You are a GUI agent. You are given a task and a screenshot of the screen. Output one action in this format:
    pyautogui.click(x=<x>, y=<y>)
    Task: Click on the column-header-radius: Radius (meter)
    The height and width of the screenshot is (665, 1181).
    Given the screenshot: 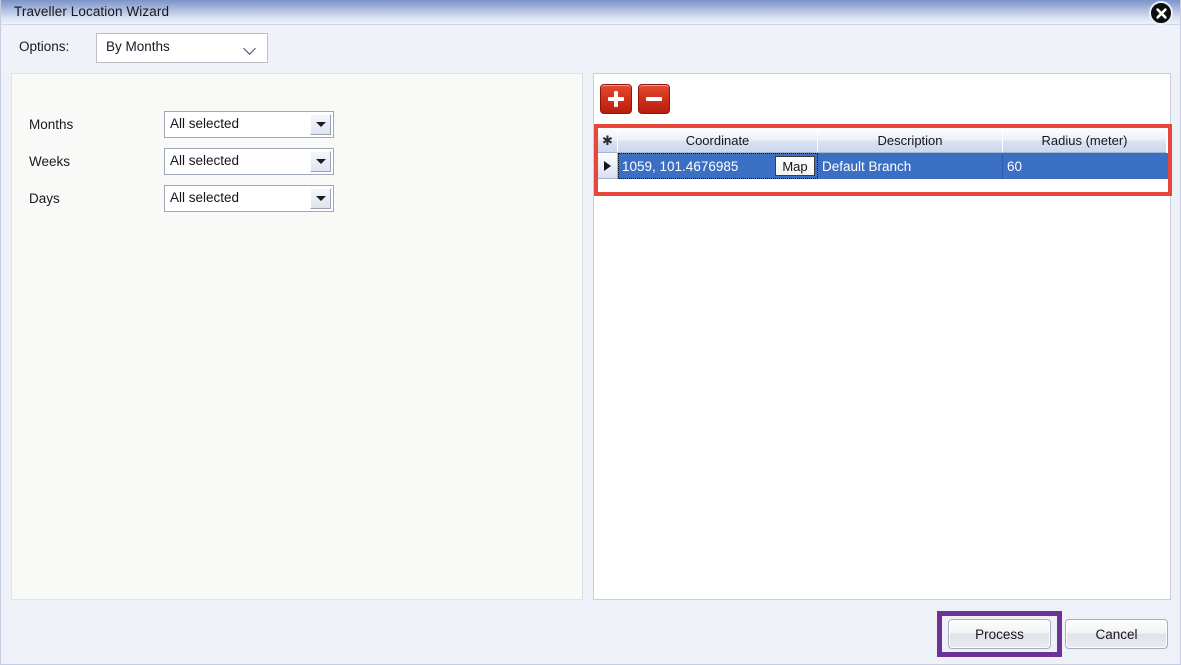 What is the action you would take?
    pyautogui.click(x=1084, y=140)
    